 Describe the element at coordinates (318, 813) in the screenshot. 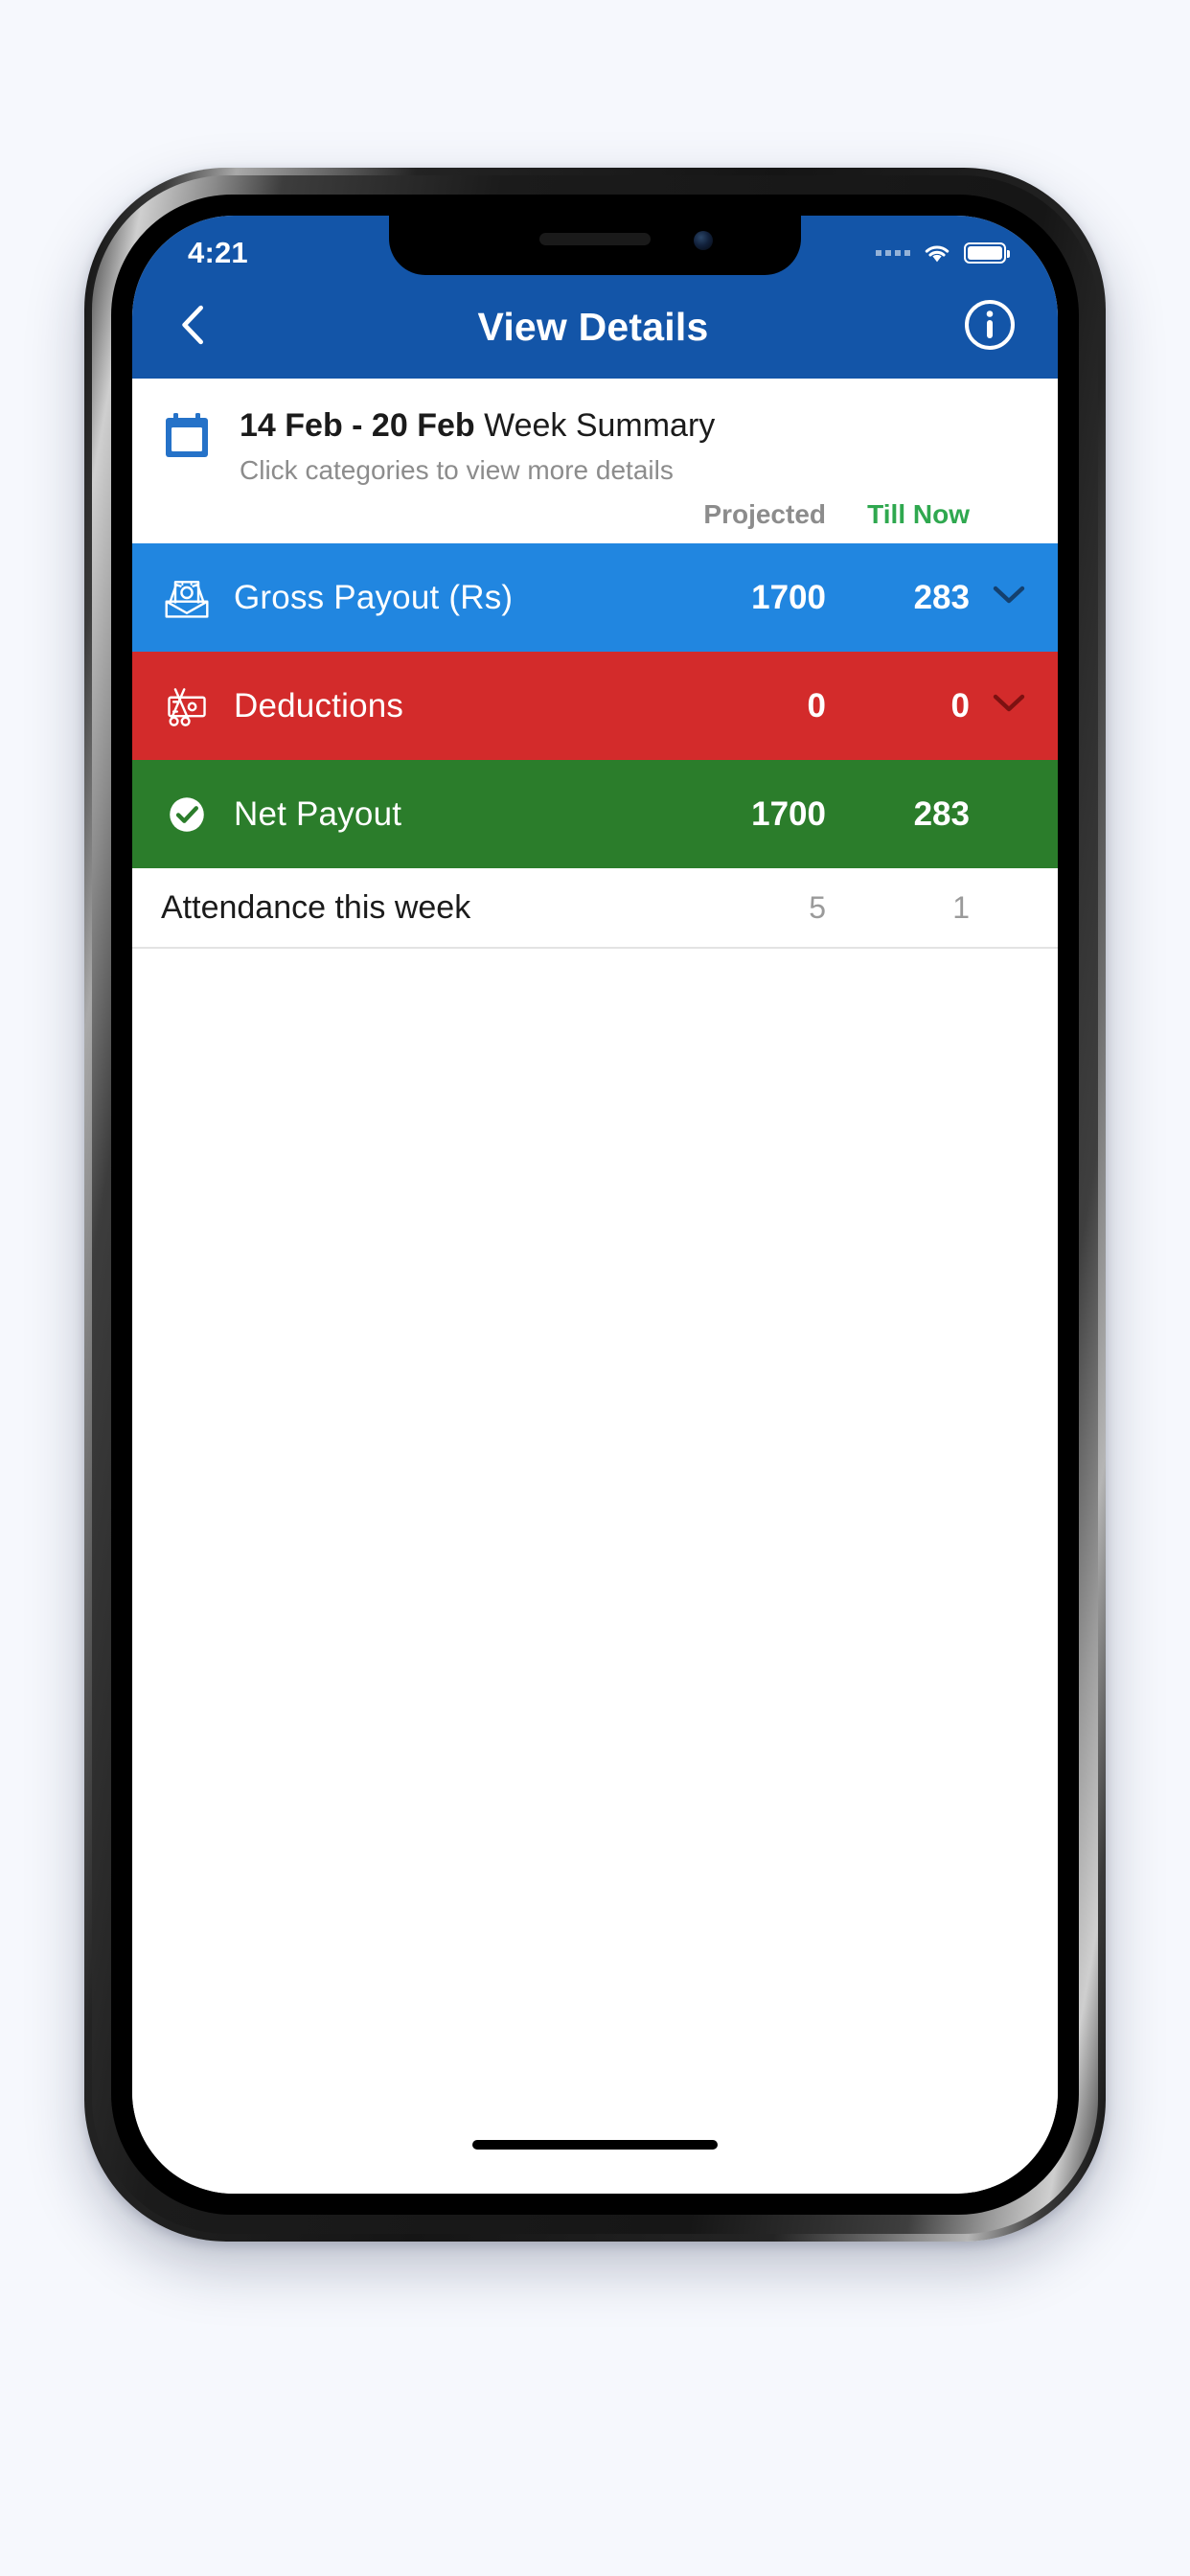

I see `category-label: Net Payout` at that location.